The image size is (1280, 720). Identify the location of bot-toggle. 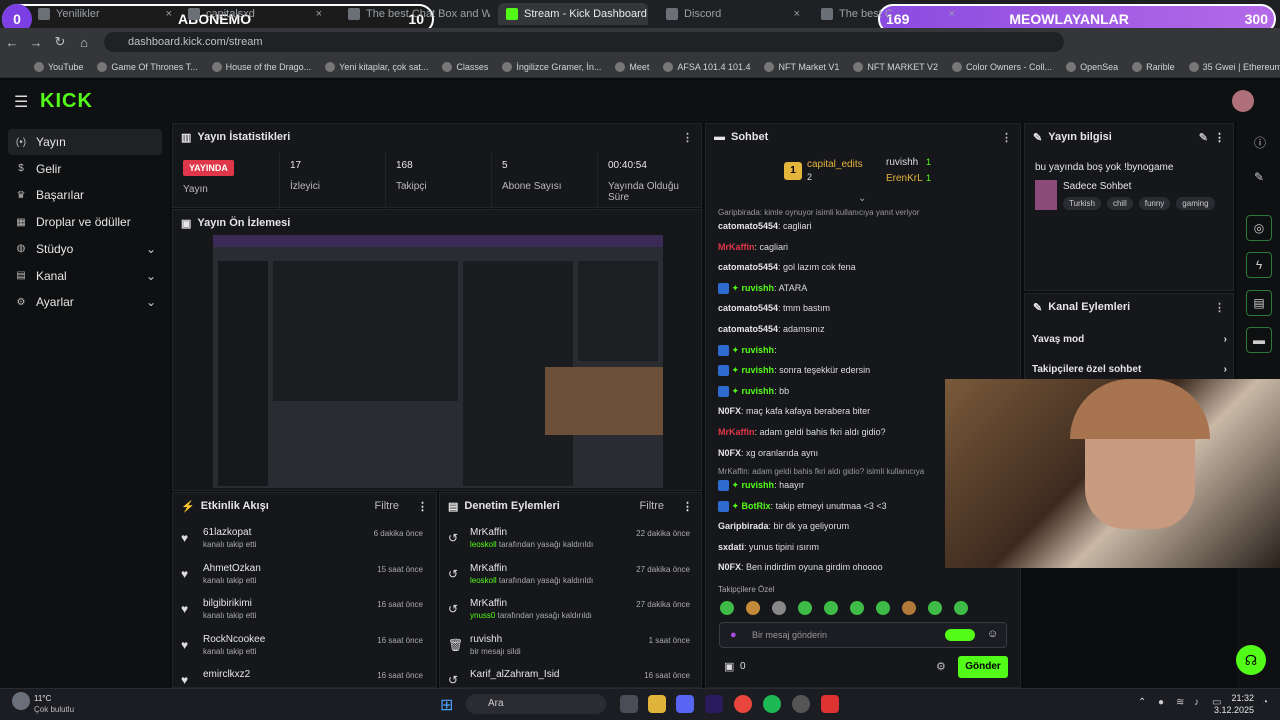
(960, 635).